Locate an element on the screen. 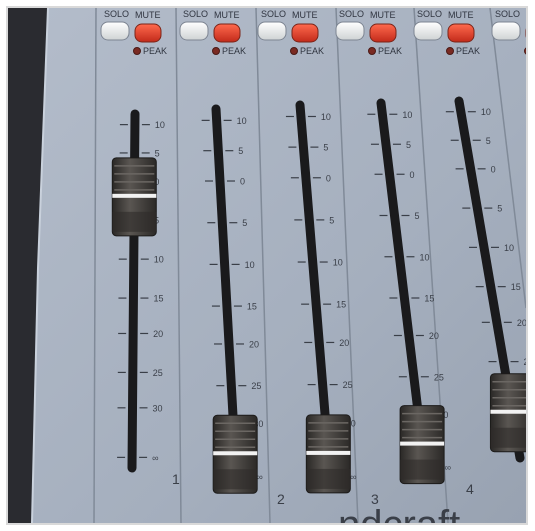  scale-label: 30 is located at coordinates (158, 408).